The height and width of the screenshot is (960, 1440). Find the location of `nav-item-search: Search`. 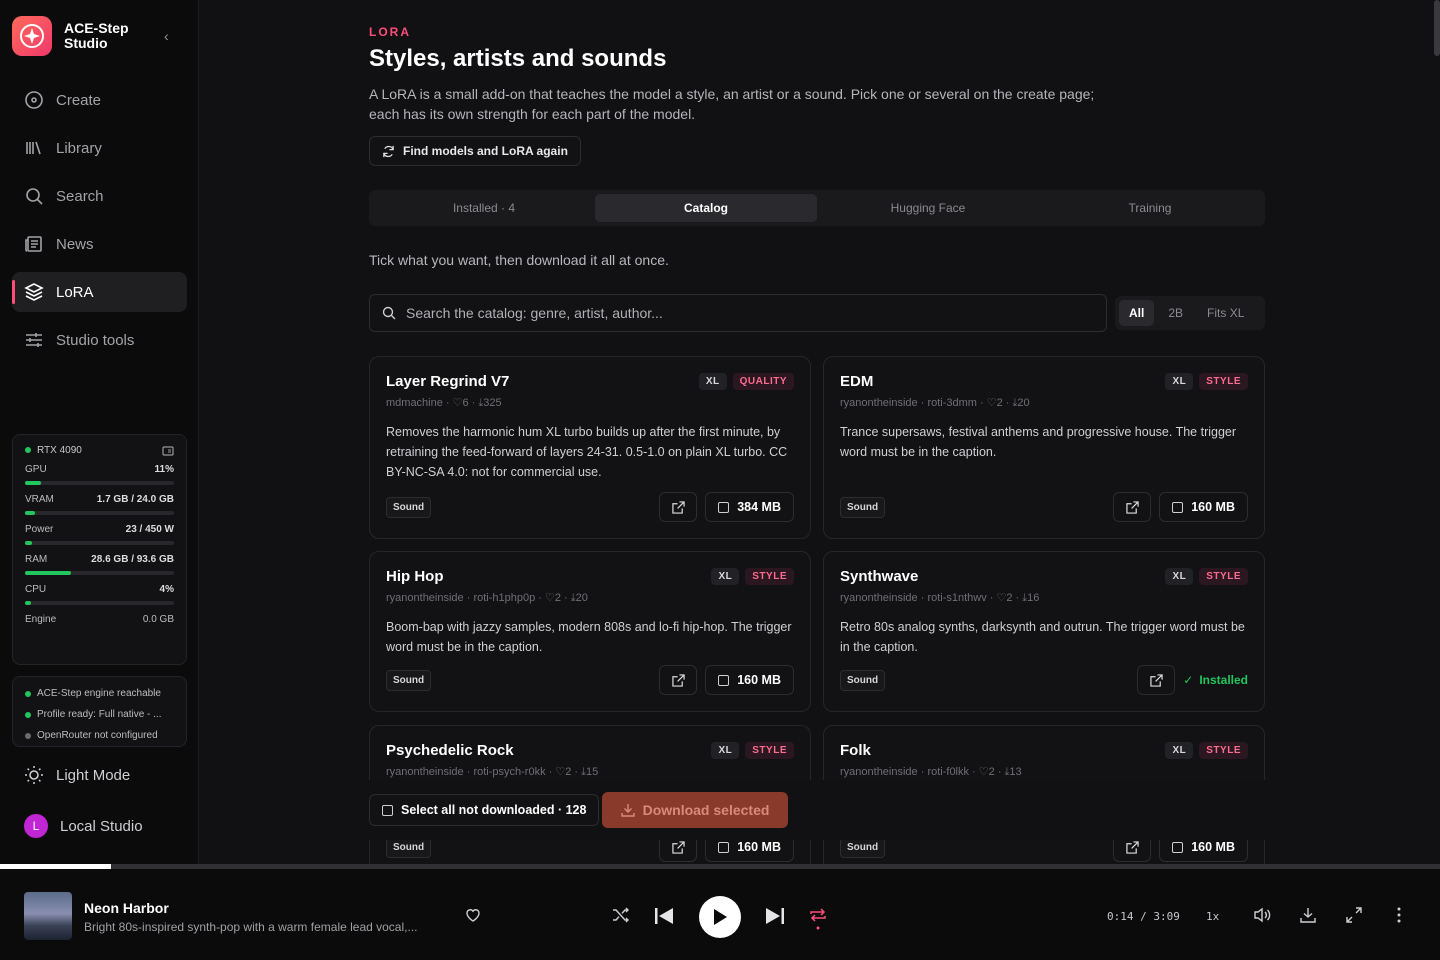

nav-item-search: Search is located at coordinates (99, 196).